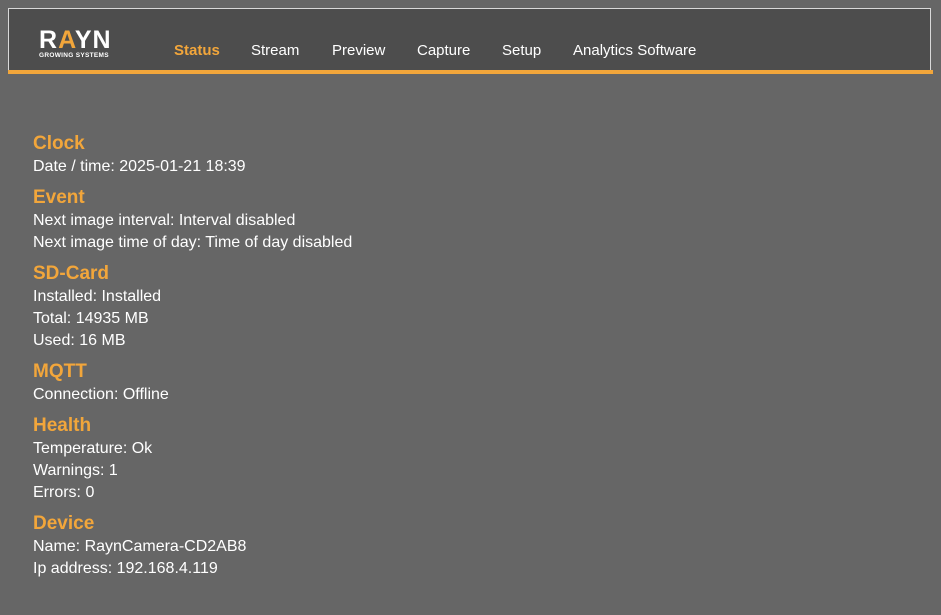  I want to click on logo-wordmark: RAYN, so click(75, 40).